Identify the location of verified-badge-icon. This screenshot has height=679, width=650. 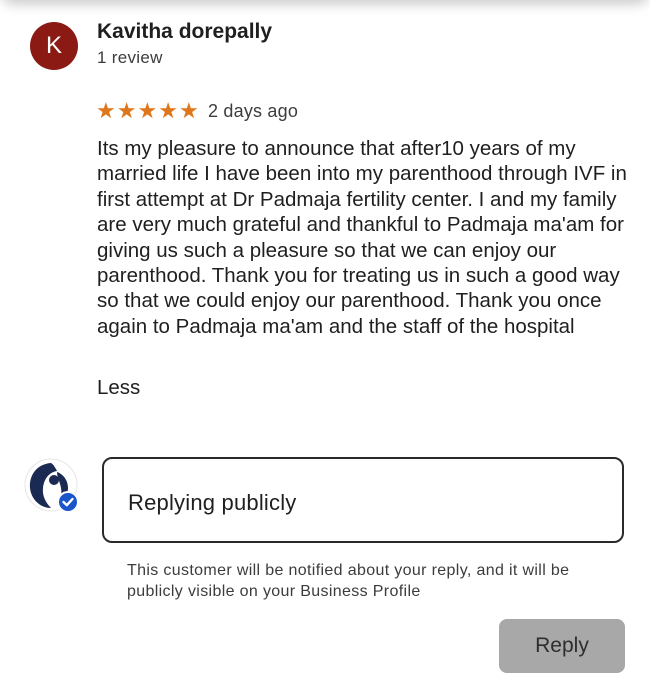
(68, 502).